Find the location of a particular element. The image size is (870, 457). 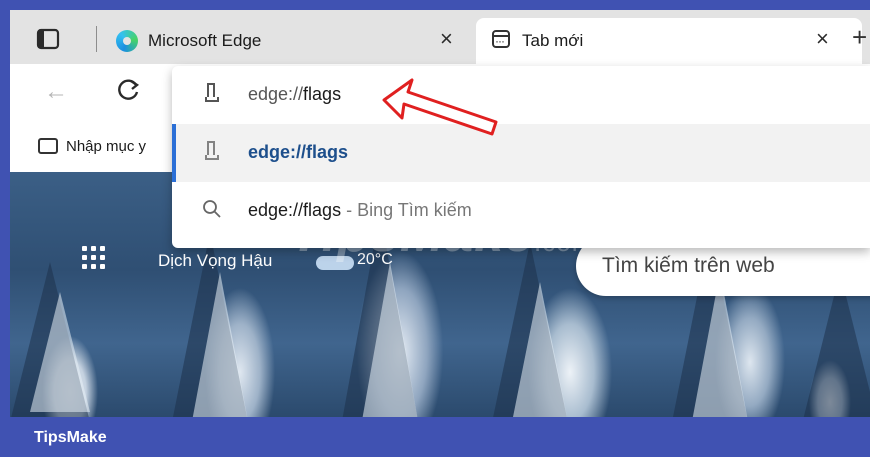

suggestion-flags: edge://flags is located at coordinates (521, 153).